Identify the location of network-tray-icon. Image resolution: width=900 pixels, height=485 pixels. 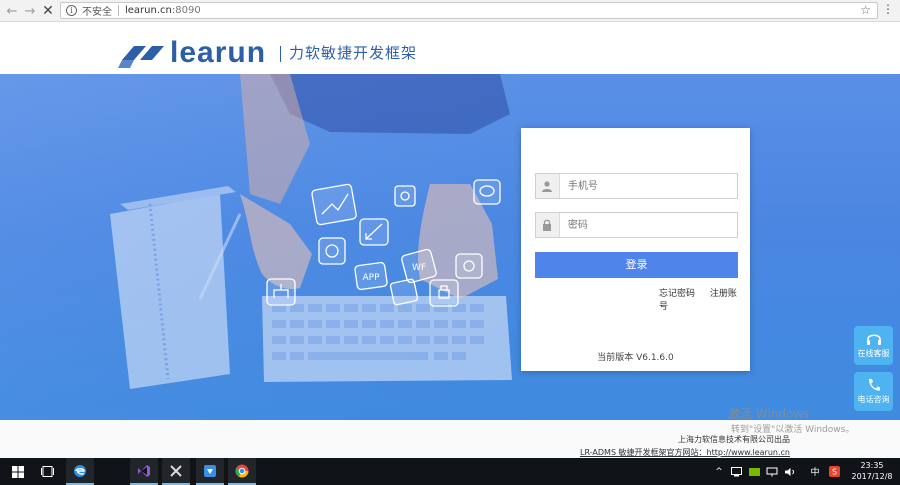
(772, 471).